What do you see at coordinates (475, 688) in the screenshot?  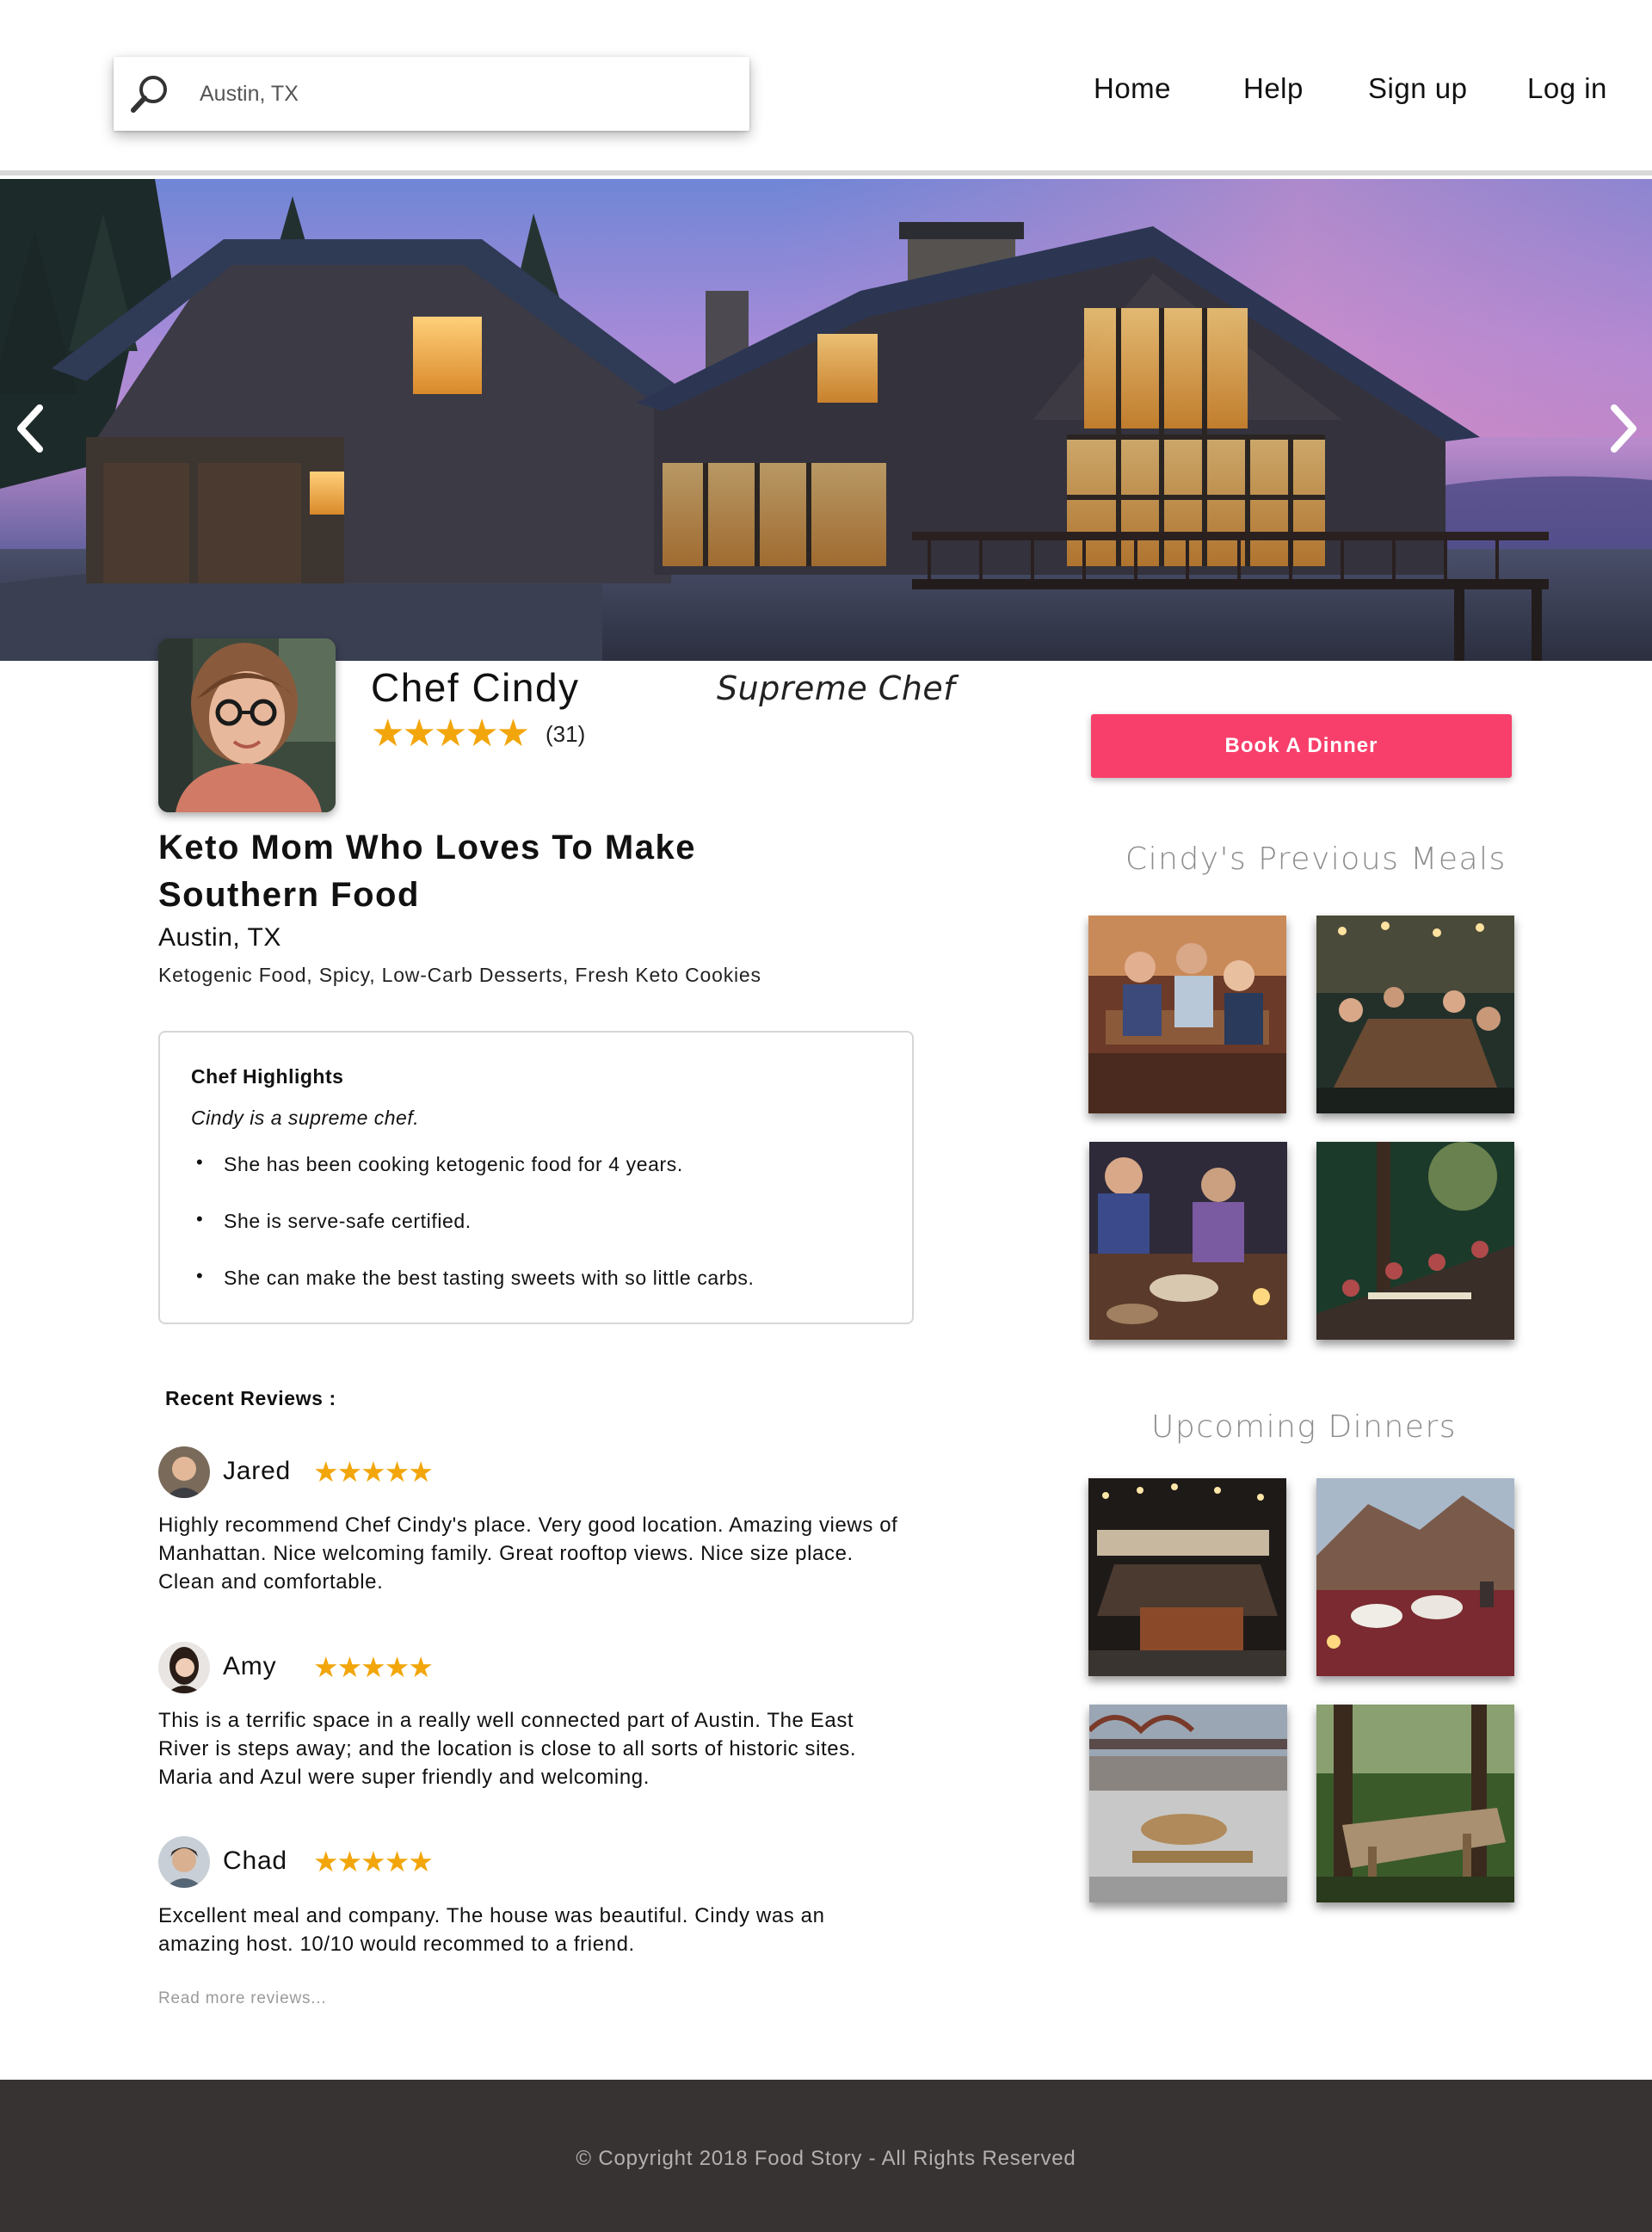 I see `chef-name: Chef Cindy` at bounding box center [475, 688].